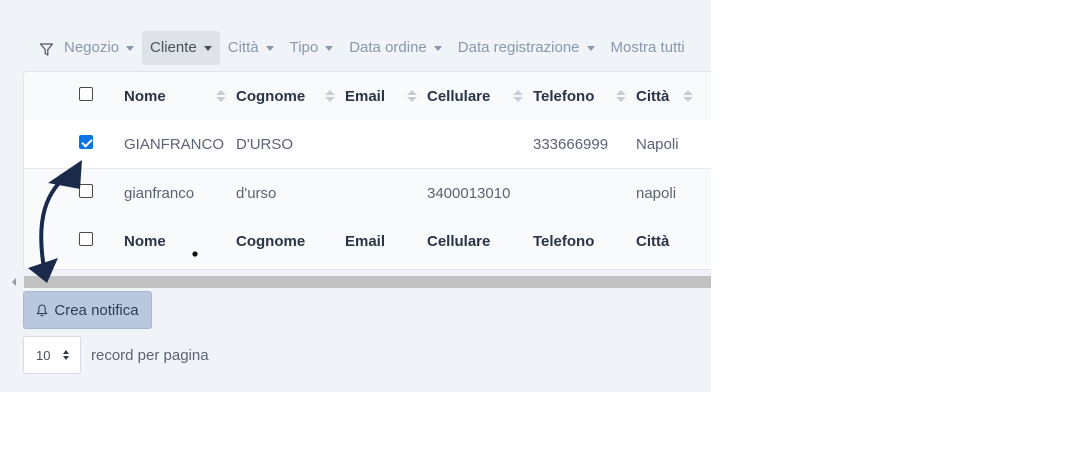 The width and height of the screenshot is (1068, 455). Describe the element at coordinates (180, 144) in the screenshot. I see `cell-nome: GIANFRANCO` at that location.